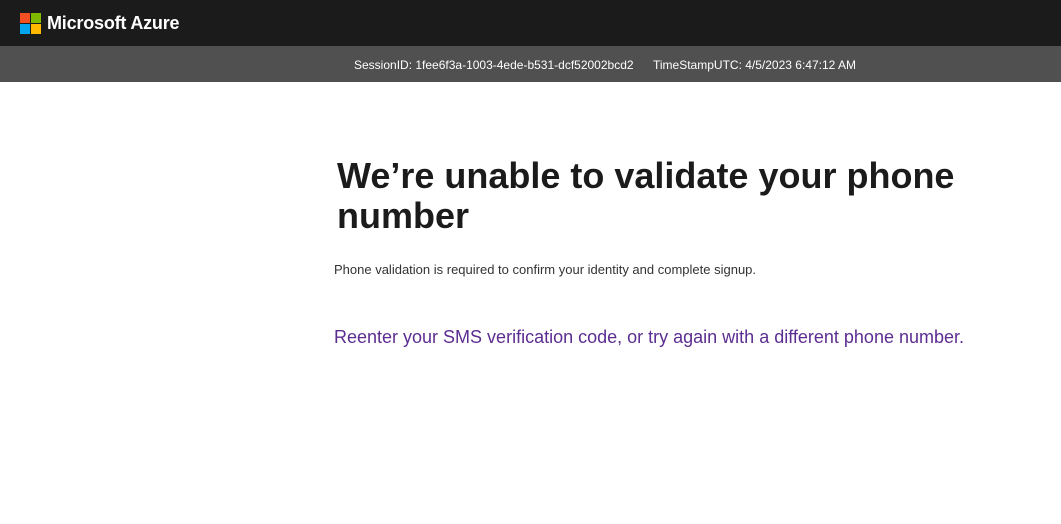 This screenshot has width=1061, height=524. Describe the element at coordinates (530, 23) in the screenshot. I see `top-bar: Microsoft Azure` at that location.